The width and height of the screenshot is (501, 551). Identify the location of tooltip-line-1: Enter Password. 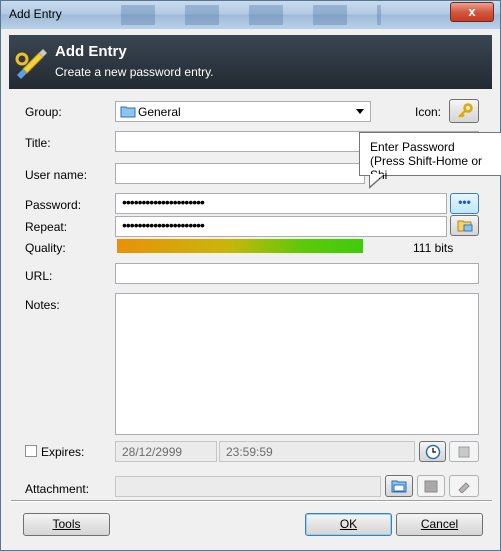
(412, 147).